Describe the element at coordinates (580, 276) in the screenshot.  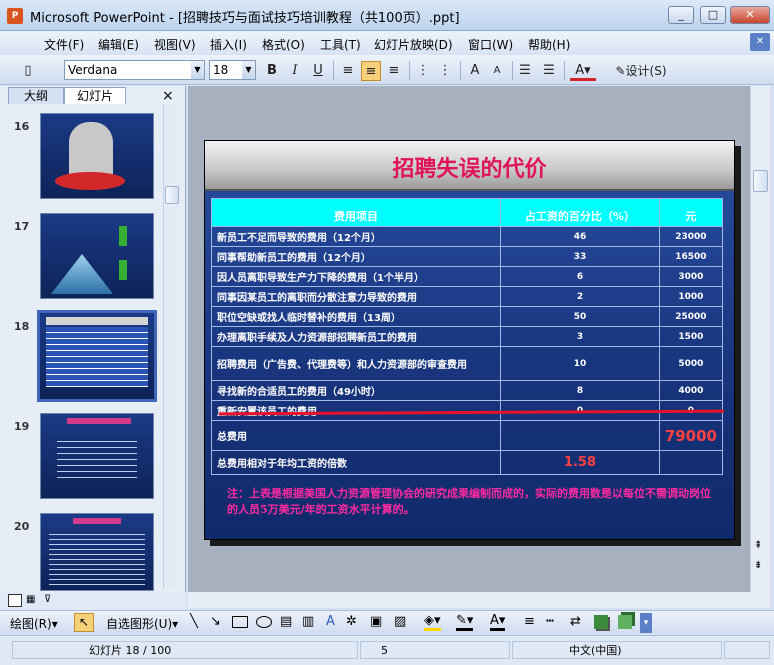
I see `cell-percent: 6` at that location.